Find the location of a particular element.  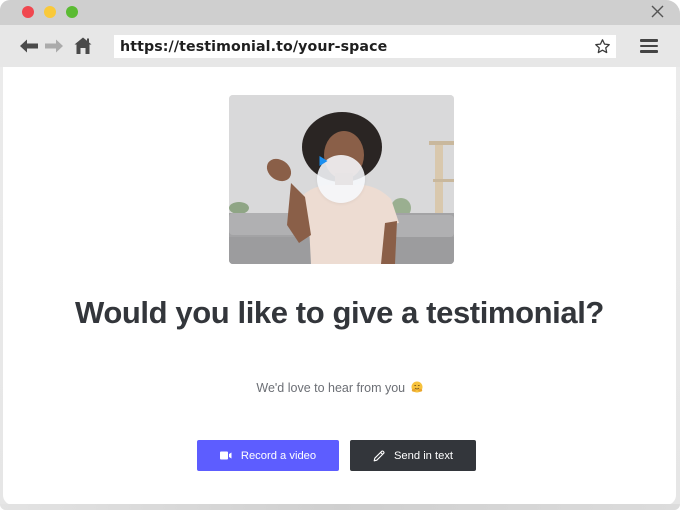

send-text-button: Send in text is located at coordinates (413, 455).